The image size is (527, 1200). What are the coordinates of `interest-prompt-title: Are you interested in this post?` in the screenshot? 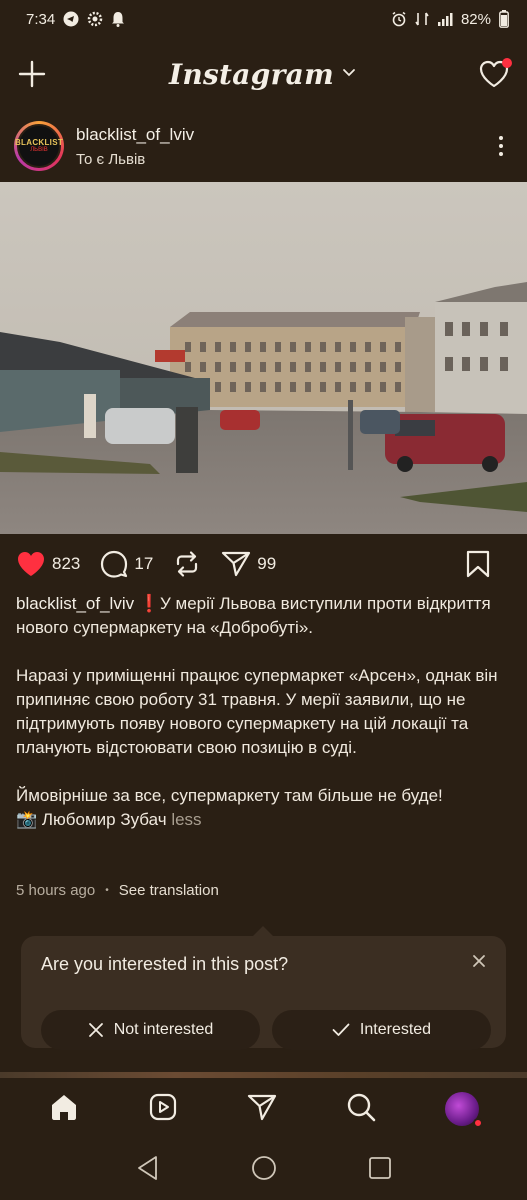 It's located at (165, 964).